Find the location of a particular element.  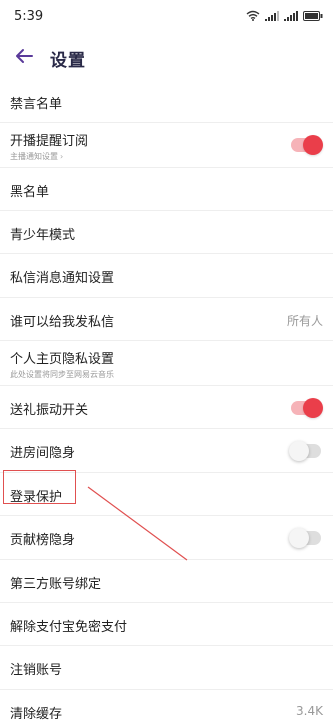

annotation-arrow-line is located at coordinates (137, 523).